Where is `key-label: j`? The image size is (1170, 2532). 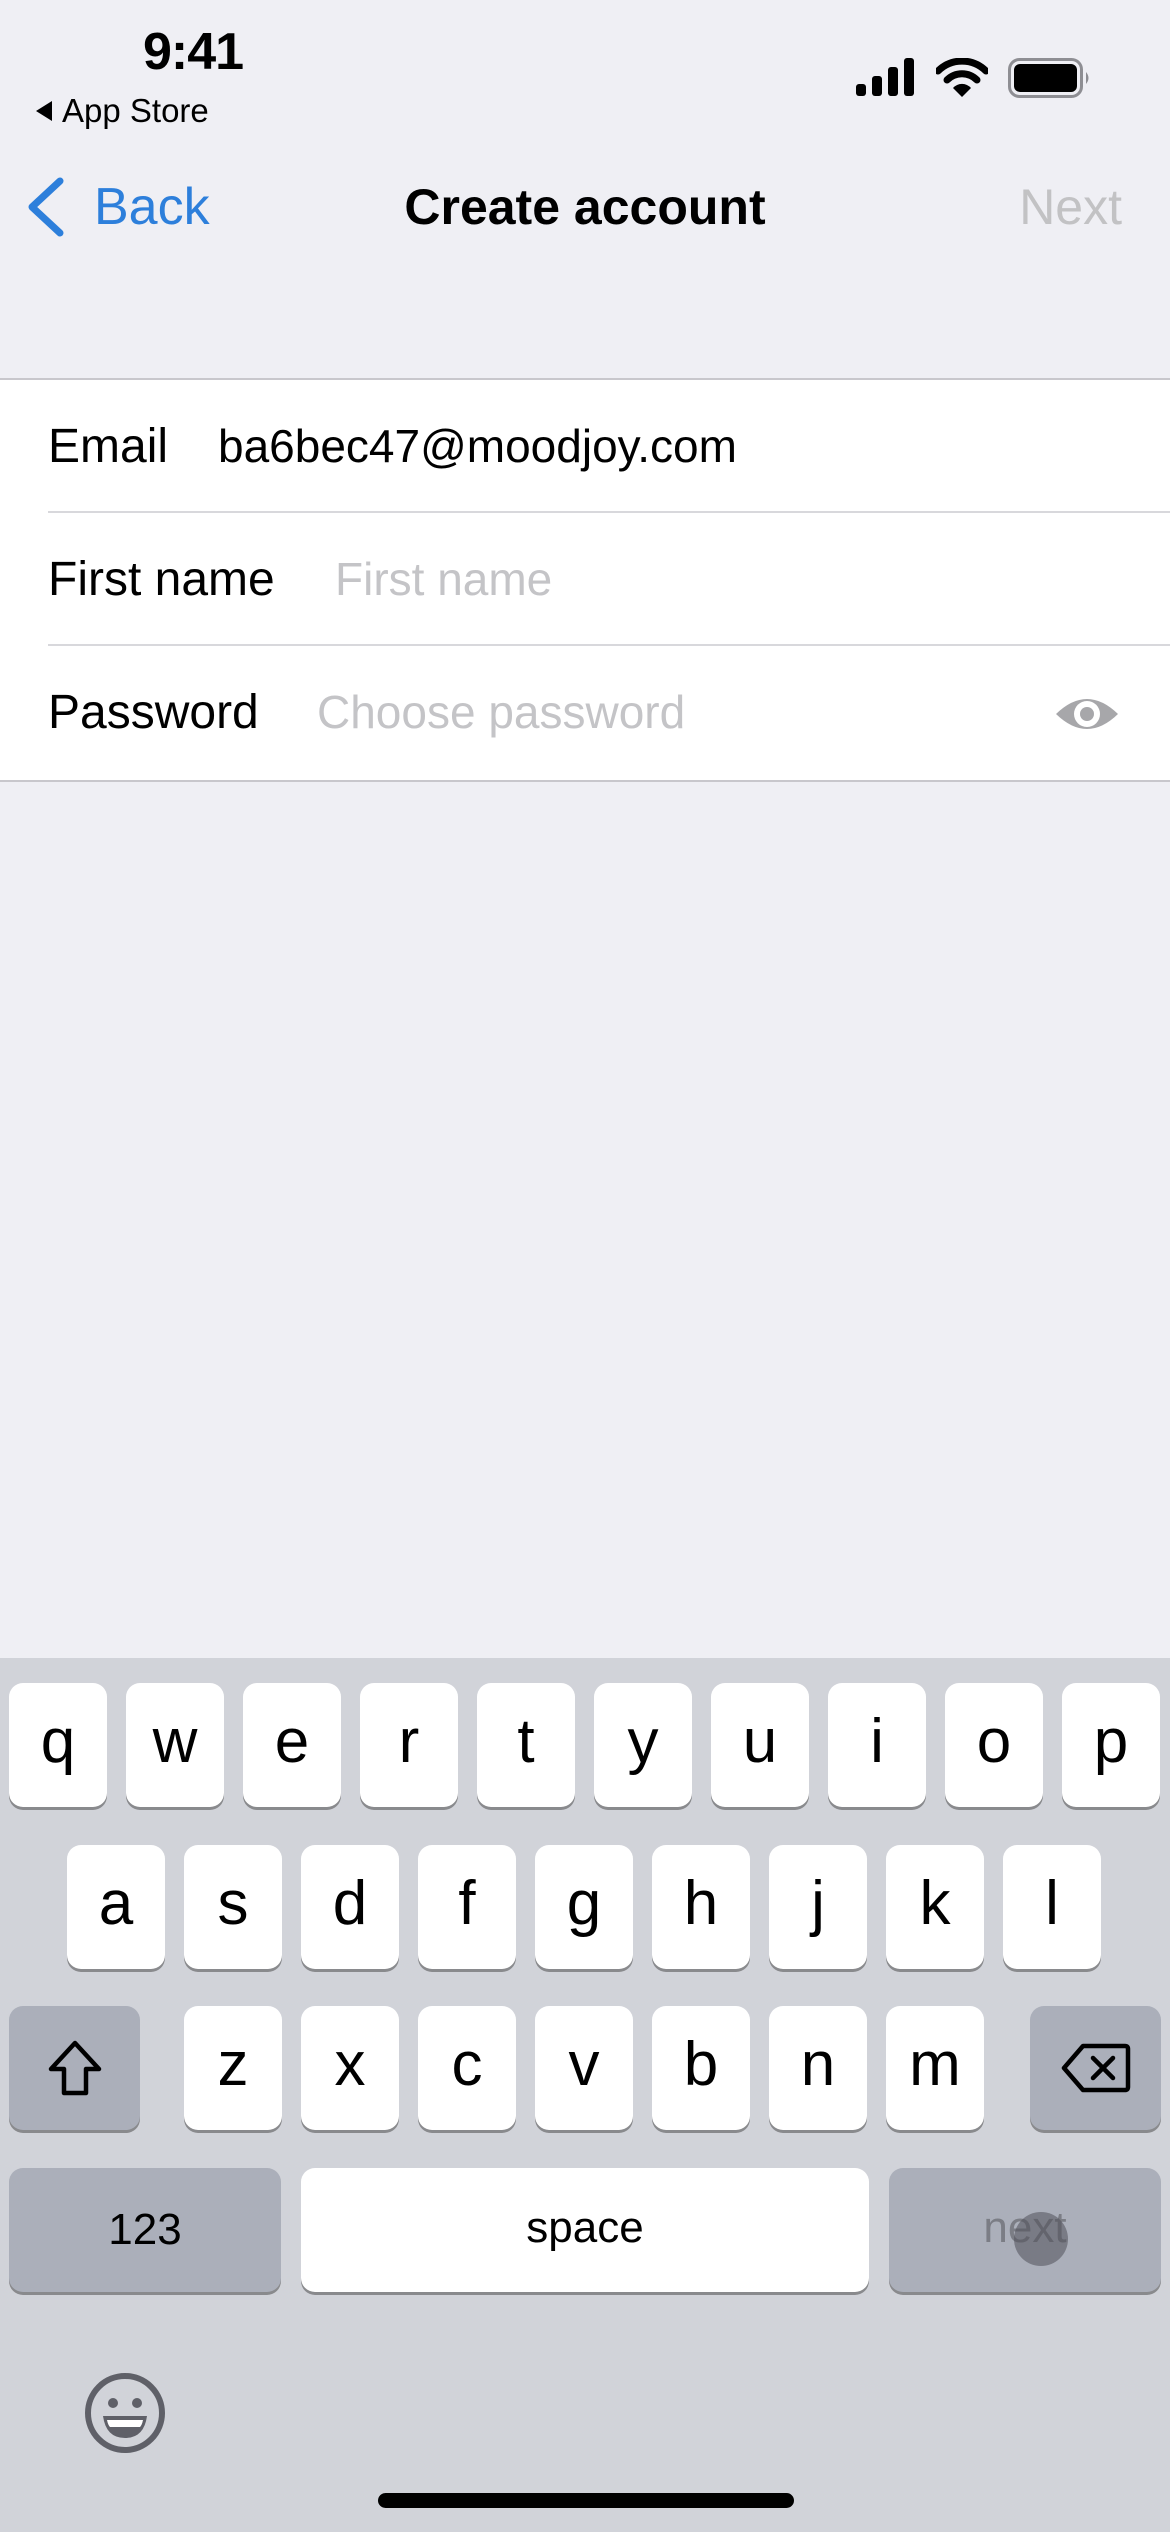 key-label: j is located at coordinates (818, 1903).